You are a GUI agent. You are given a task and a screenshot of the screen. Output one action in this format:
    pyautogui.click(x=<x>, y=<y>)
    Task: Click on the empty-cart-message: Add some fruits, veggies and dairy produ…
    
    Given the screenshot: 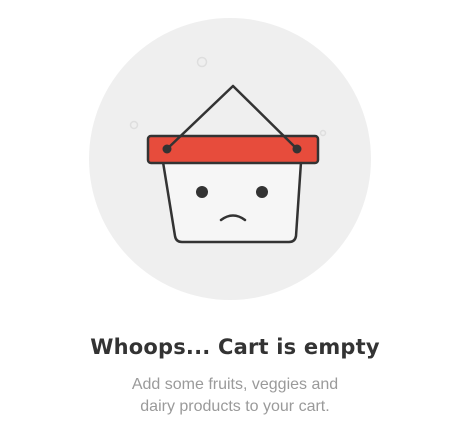 What is the action you would take?
    pyautogui.click(x=235, y=396)
    